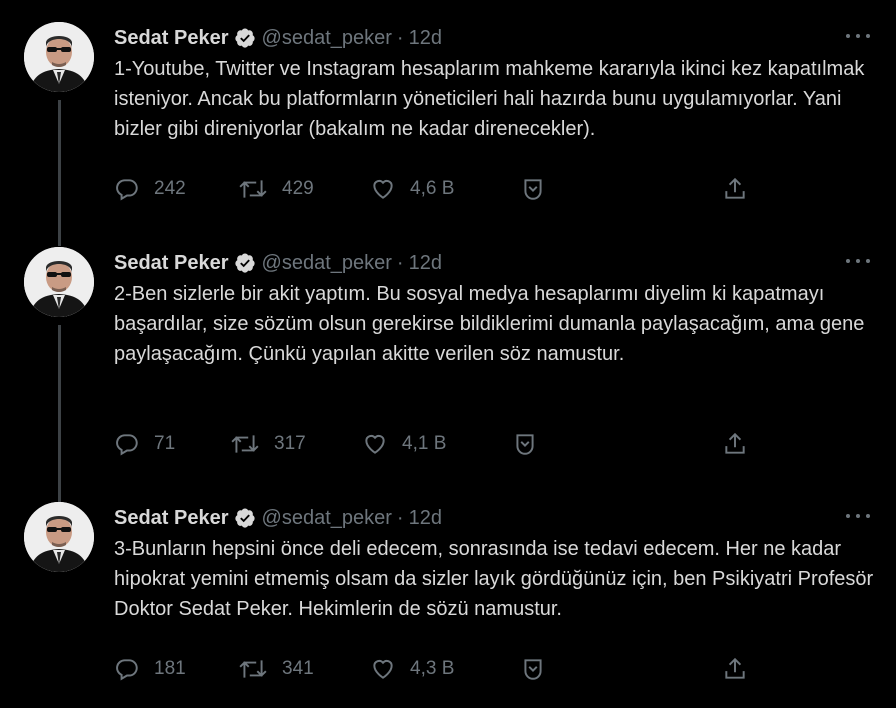  Describe the element at coordinates (268, 444) in the screenshot. I see `retweet-button: 317` at that location.